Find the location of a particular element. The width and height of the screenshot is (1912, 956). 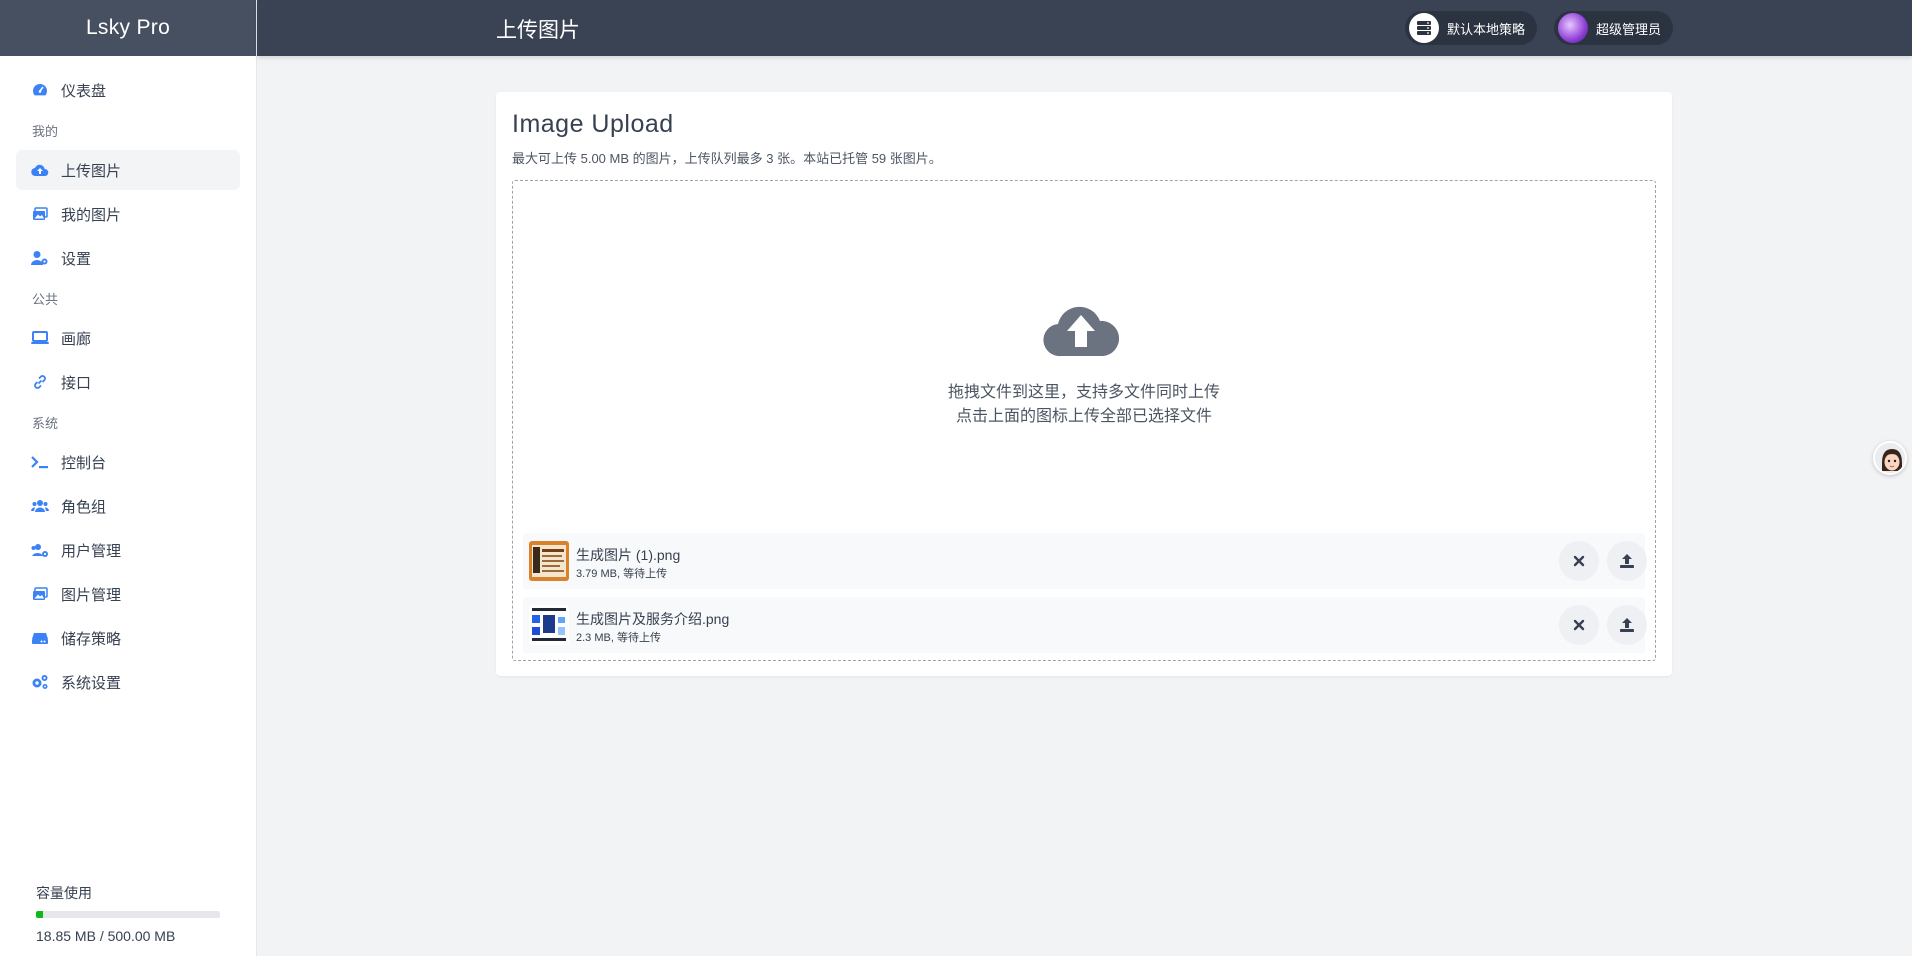

section-label-mine: 我的 is located at coordinates (45, 131).